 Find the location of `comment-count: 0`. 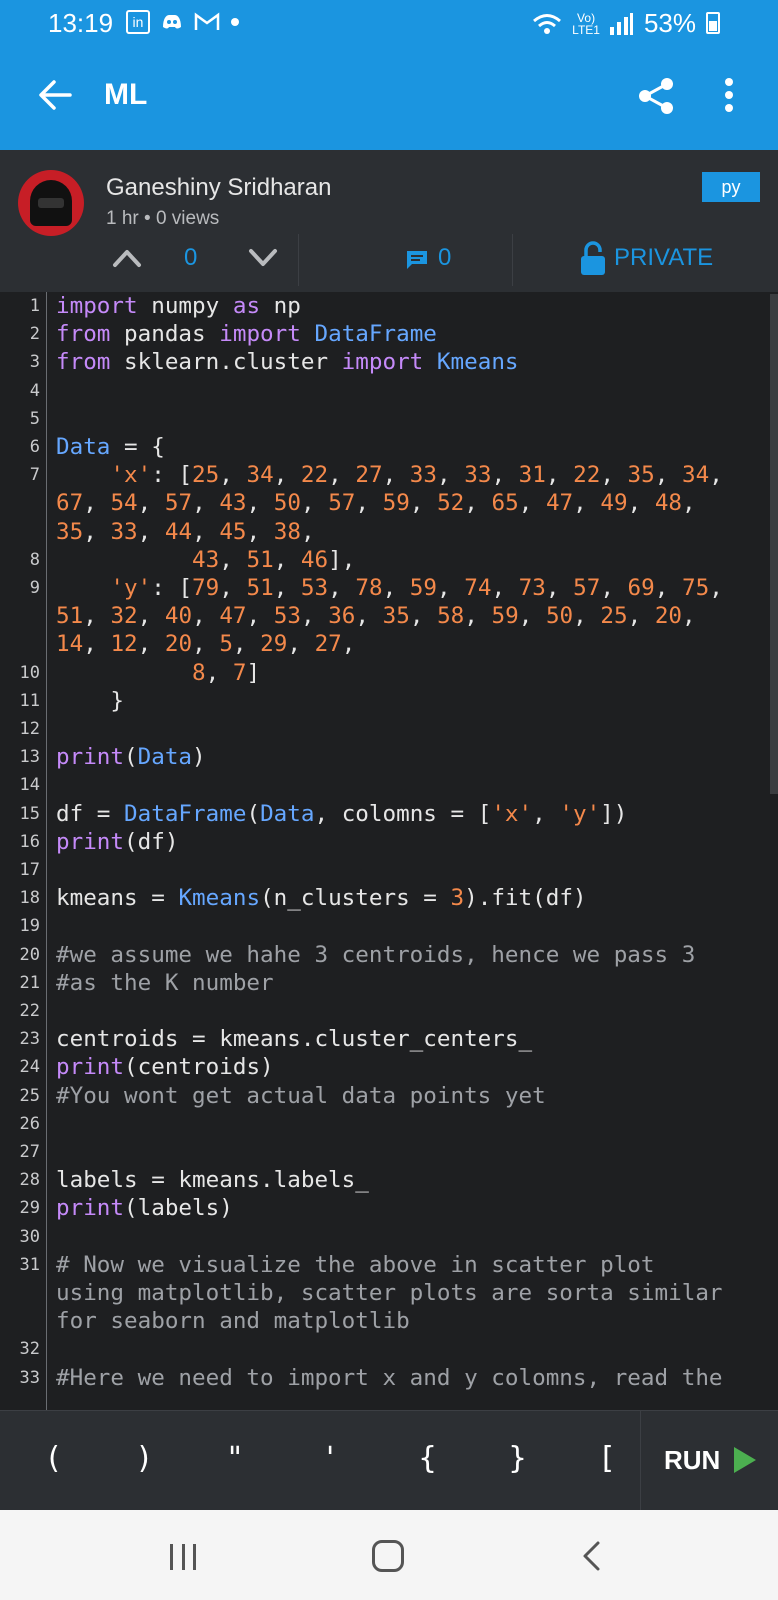

comment-count: 0 is located at coordinates (444, 258).